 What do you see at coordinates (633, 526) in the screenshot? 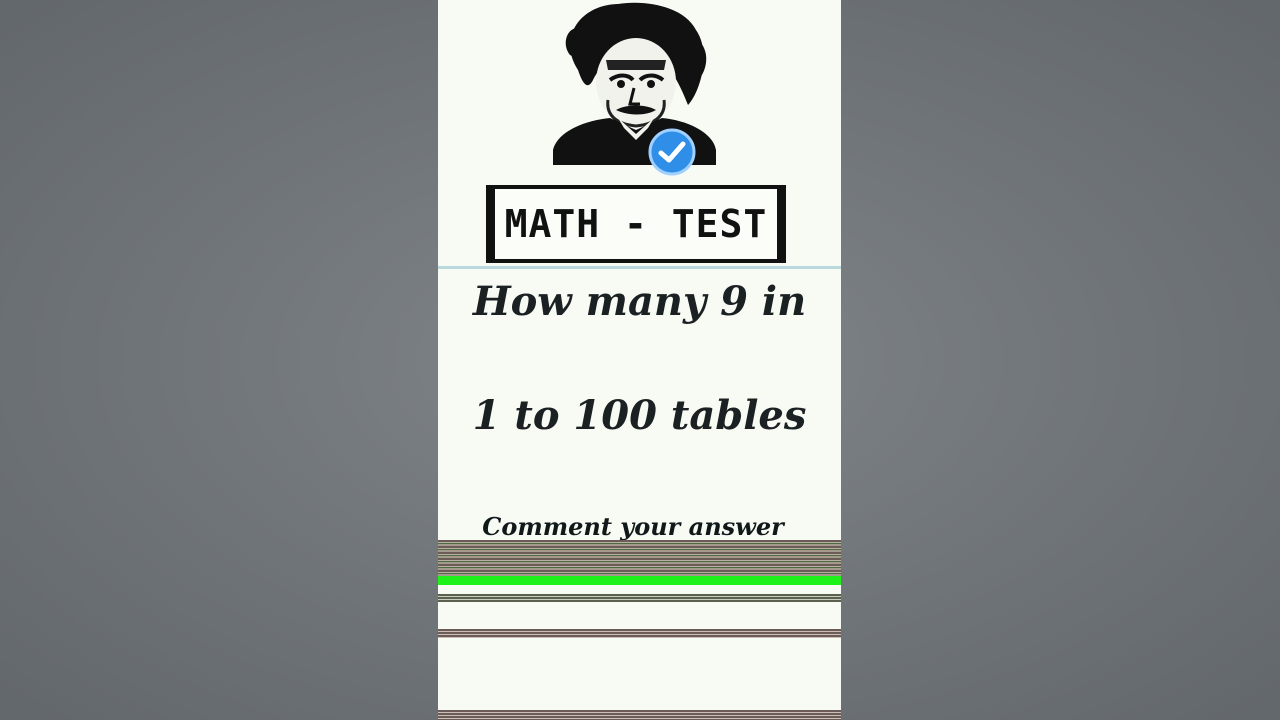
I see `call-to-action-text: Comment your answer` at bounding box center [633, 526].